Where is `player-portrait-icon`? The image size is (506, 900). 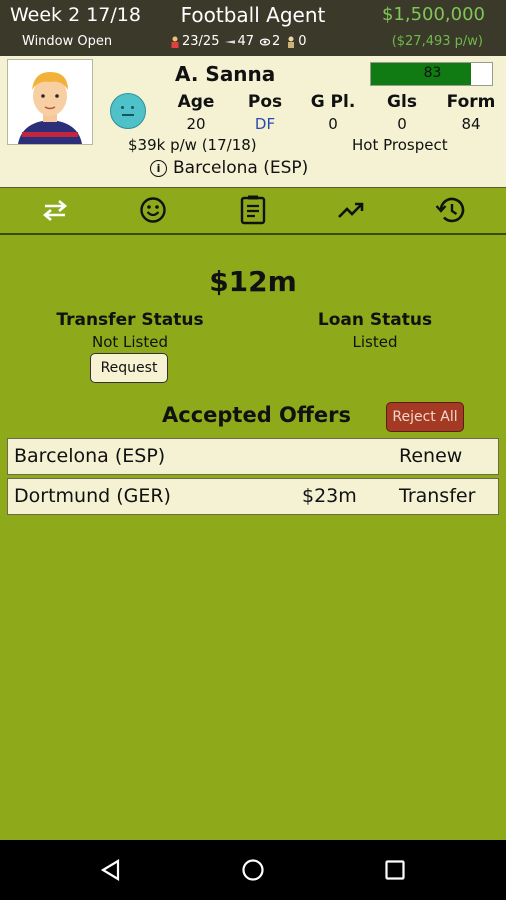
player-portrait-icon is located at coordinates (50, 102).